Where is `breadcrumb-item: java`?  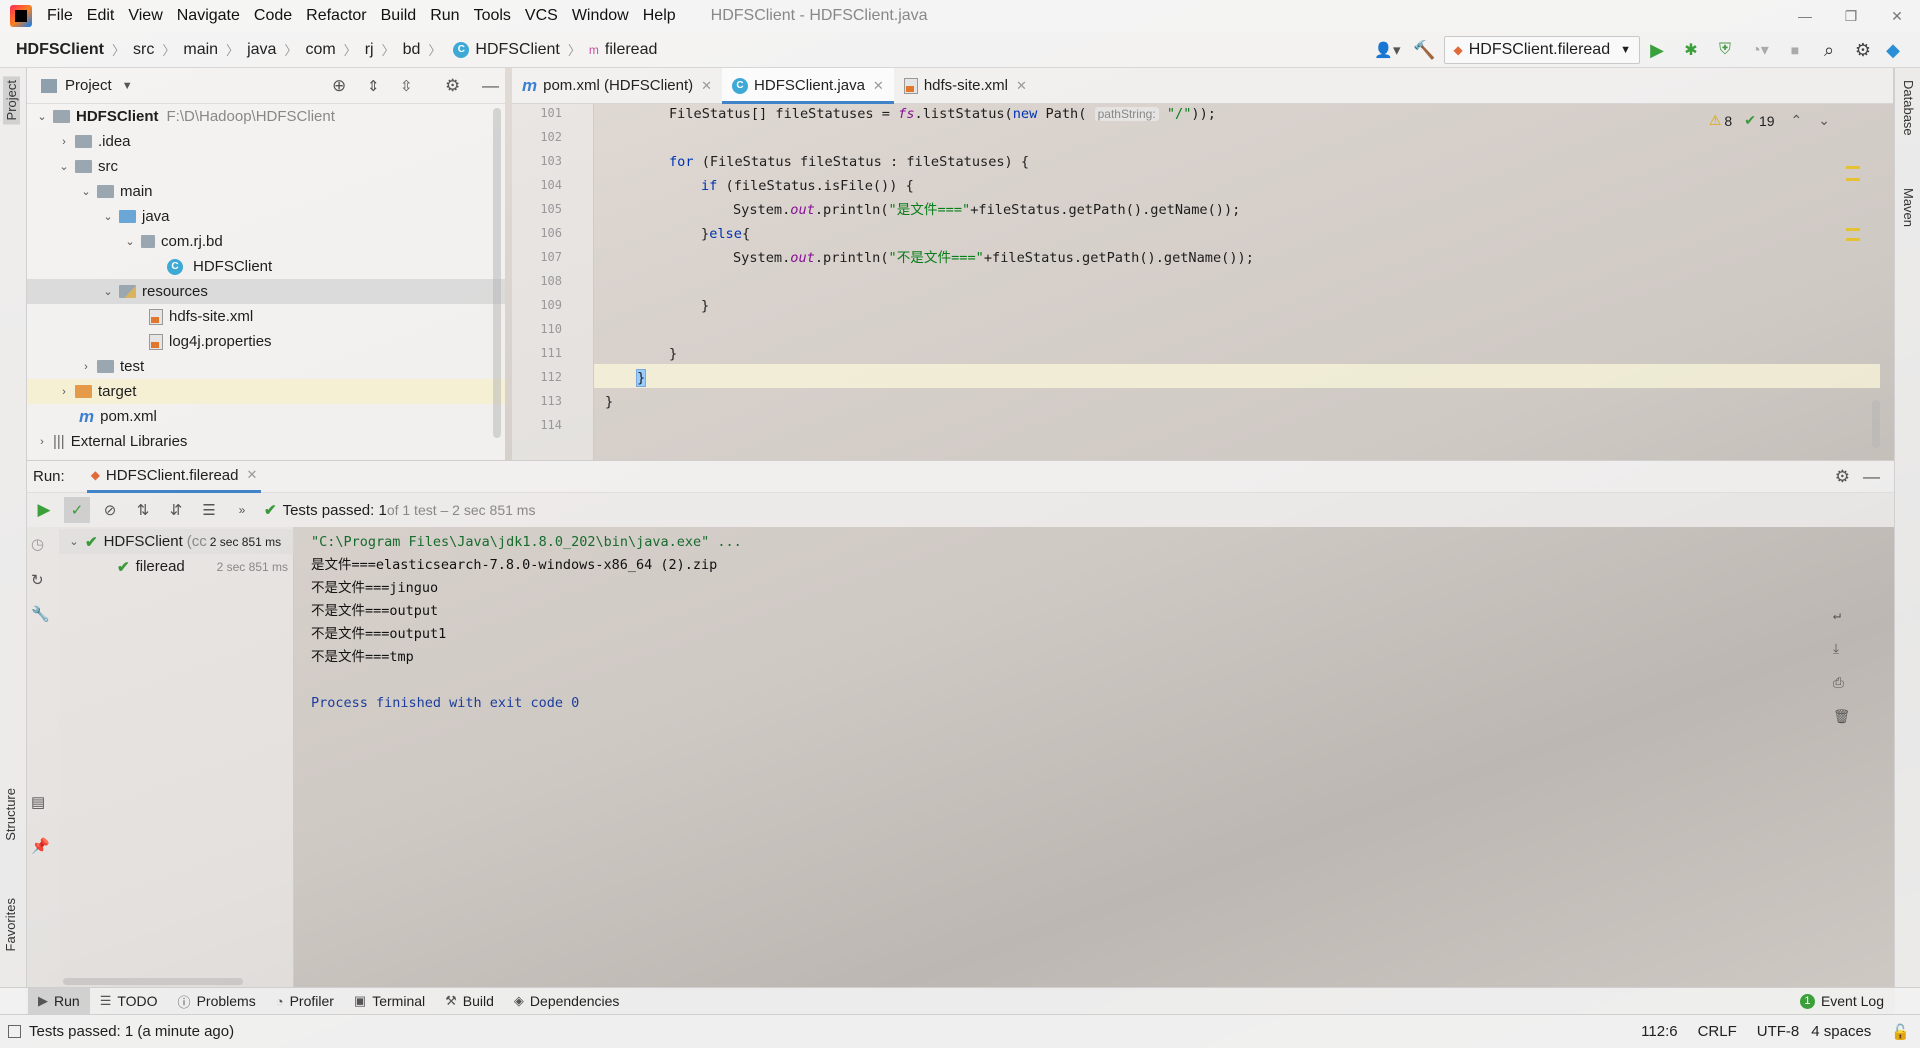 breadcrumb-item: java is located at coordinates (261, 50).